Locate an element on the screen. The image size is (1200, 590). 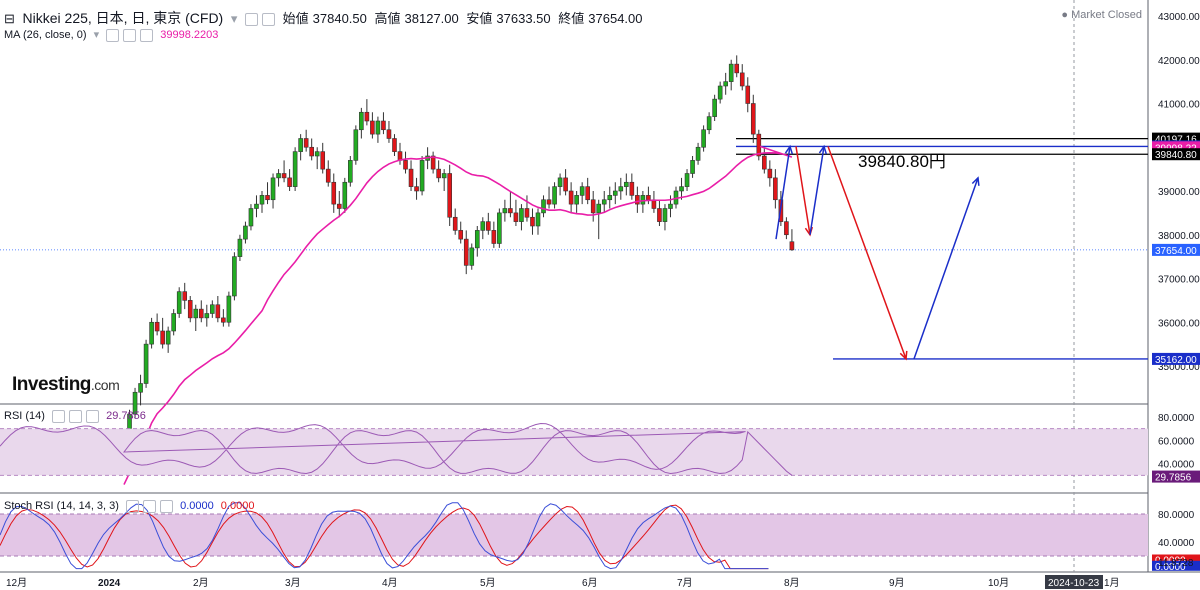
time-tick-label: 8月 is located at coordinates (792, 583).